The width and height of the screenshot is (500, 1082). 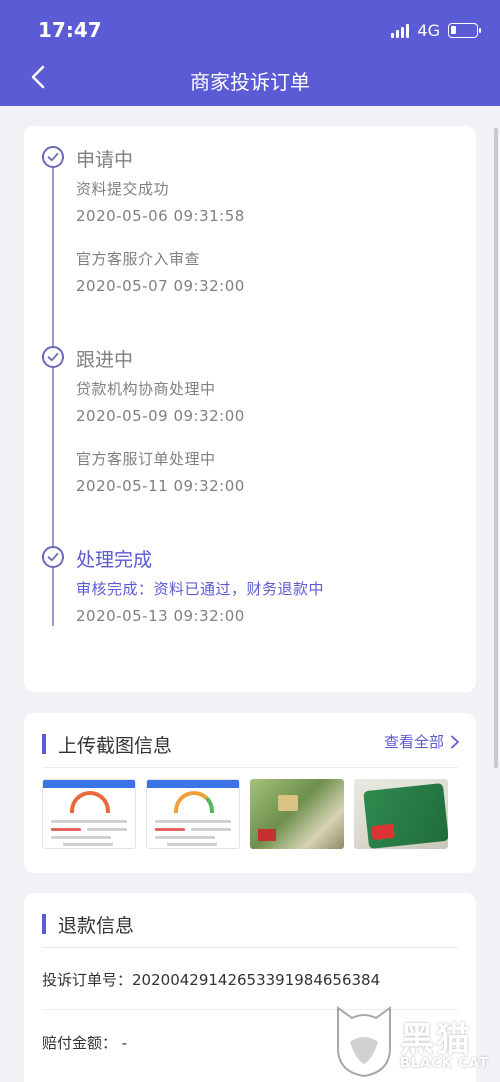 What do you see at coordinates (160, 616) in the screenshot?
I see `stage-entry-time: 2020-05-13 09:32:00` at bounding box center [160, 616].